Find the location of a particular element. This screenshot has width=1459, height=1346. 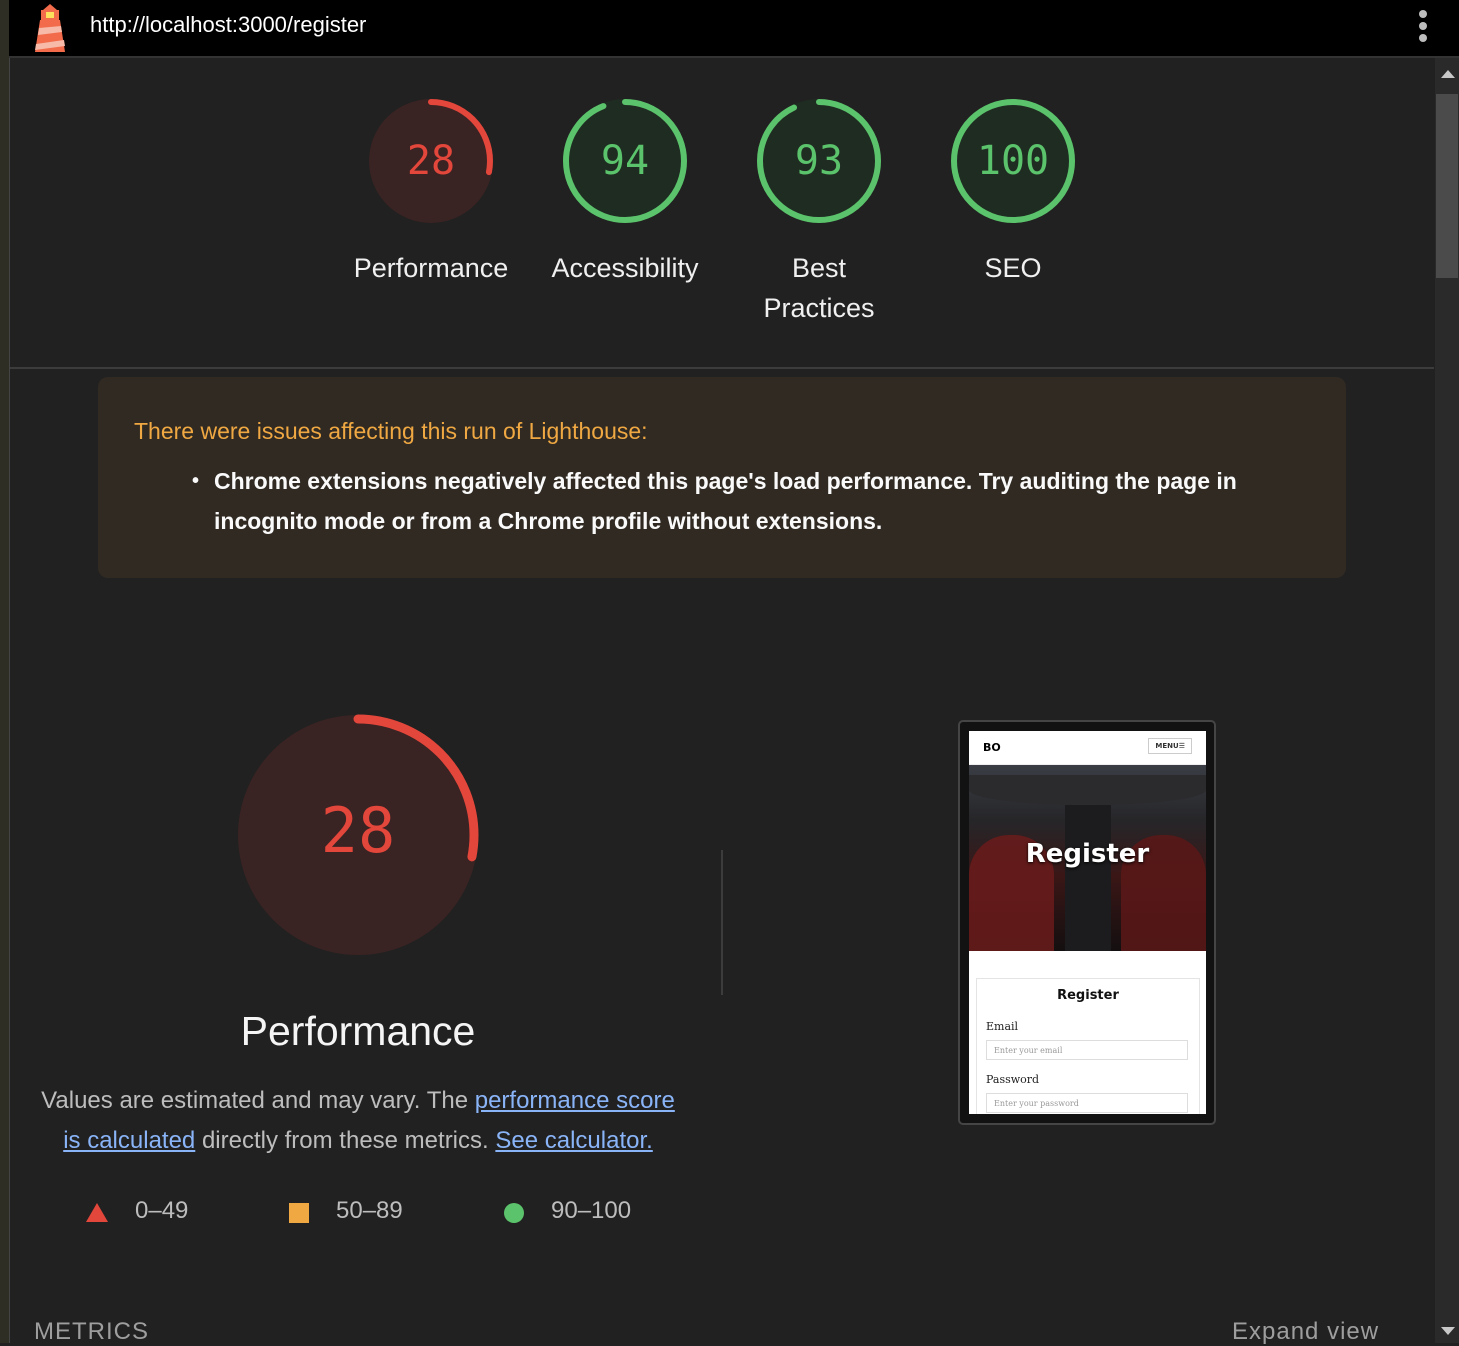

gauge-accessibility-label: Accessibility is located at coordinates (625, 268).